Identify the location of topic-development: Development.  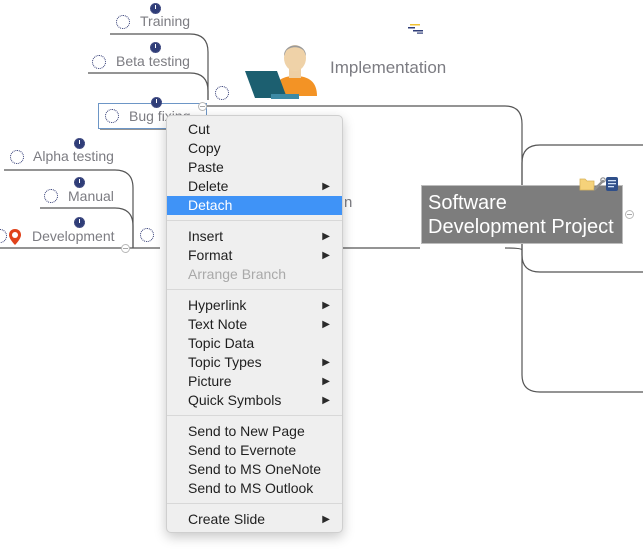
(73, 236).